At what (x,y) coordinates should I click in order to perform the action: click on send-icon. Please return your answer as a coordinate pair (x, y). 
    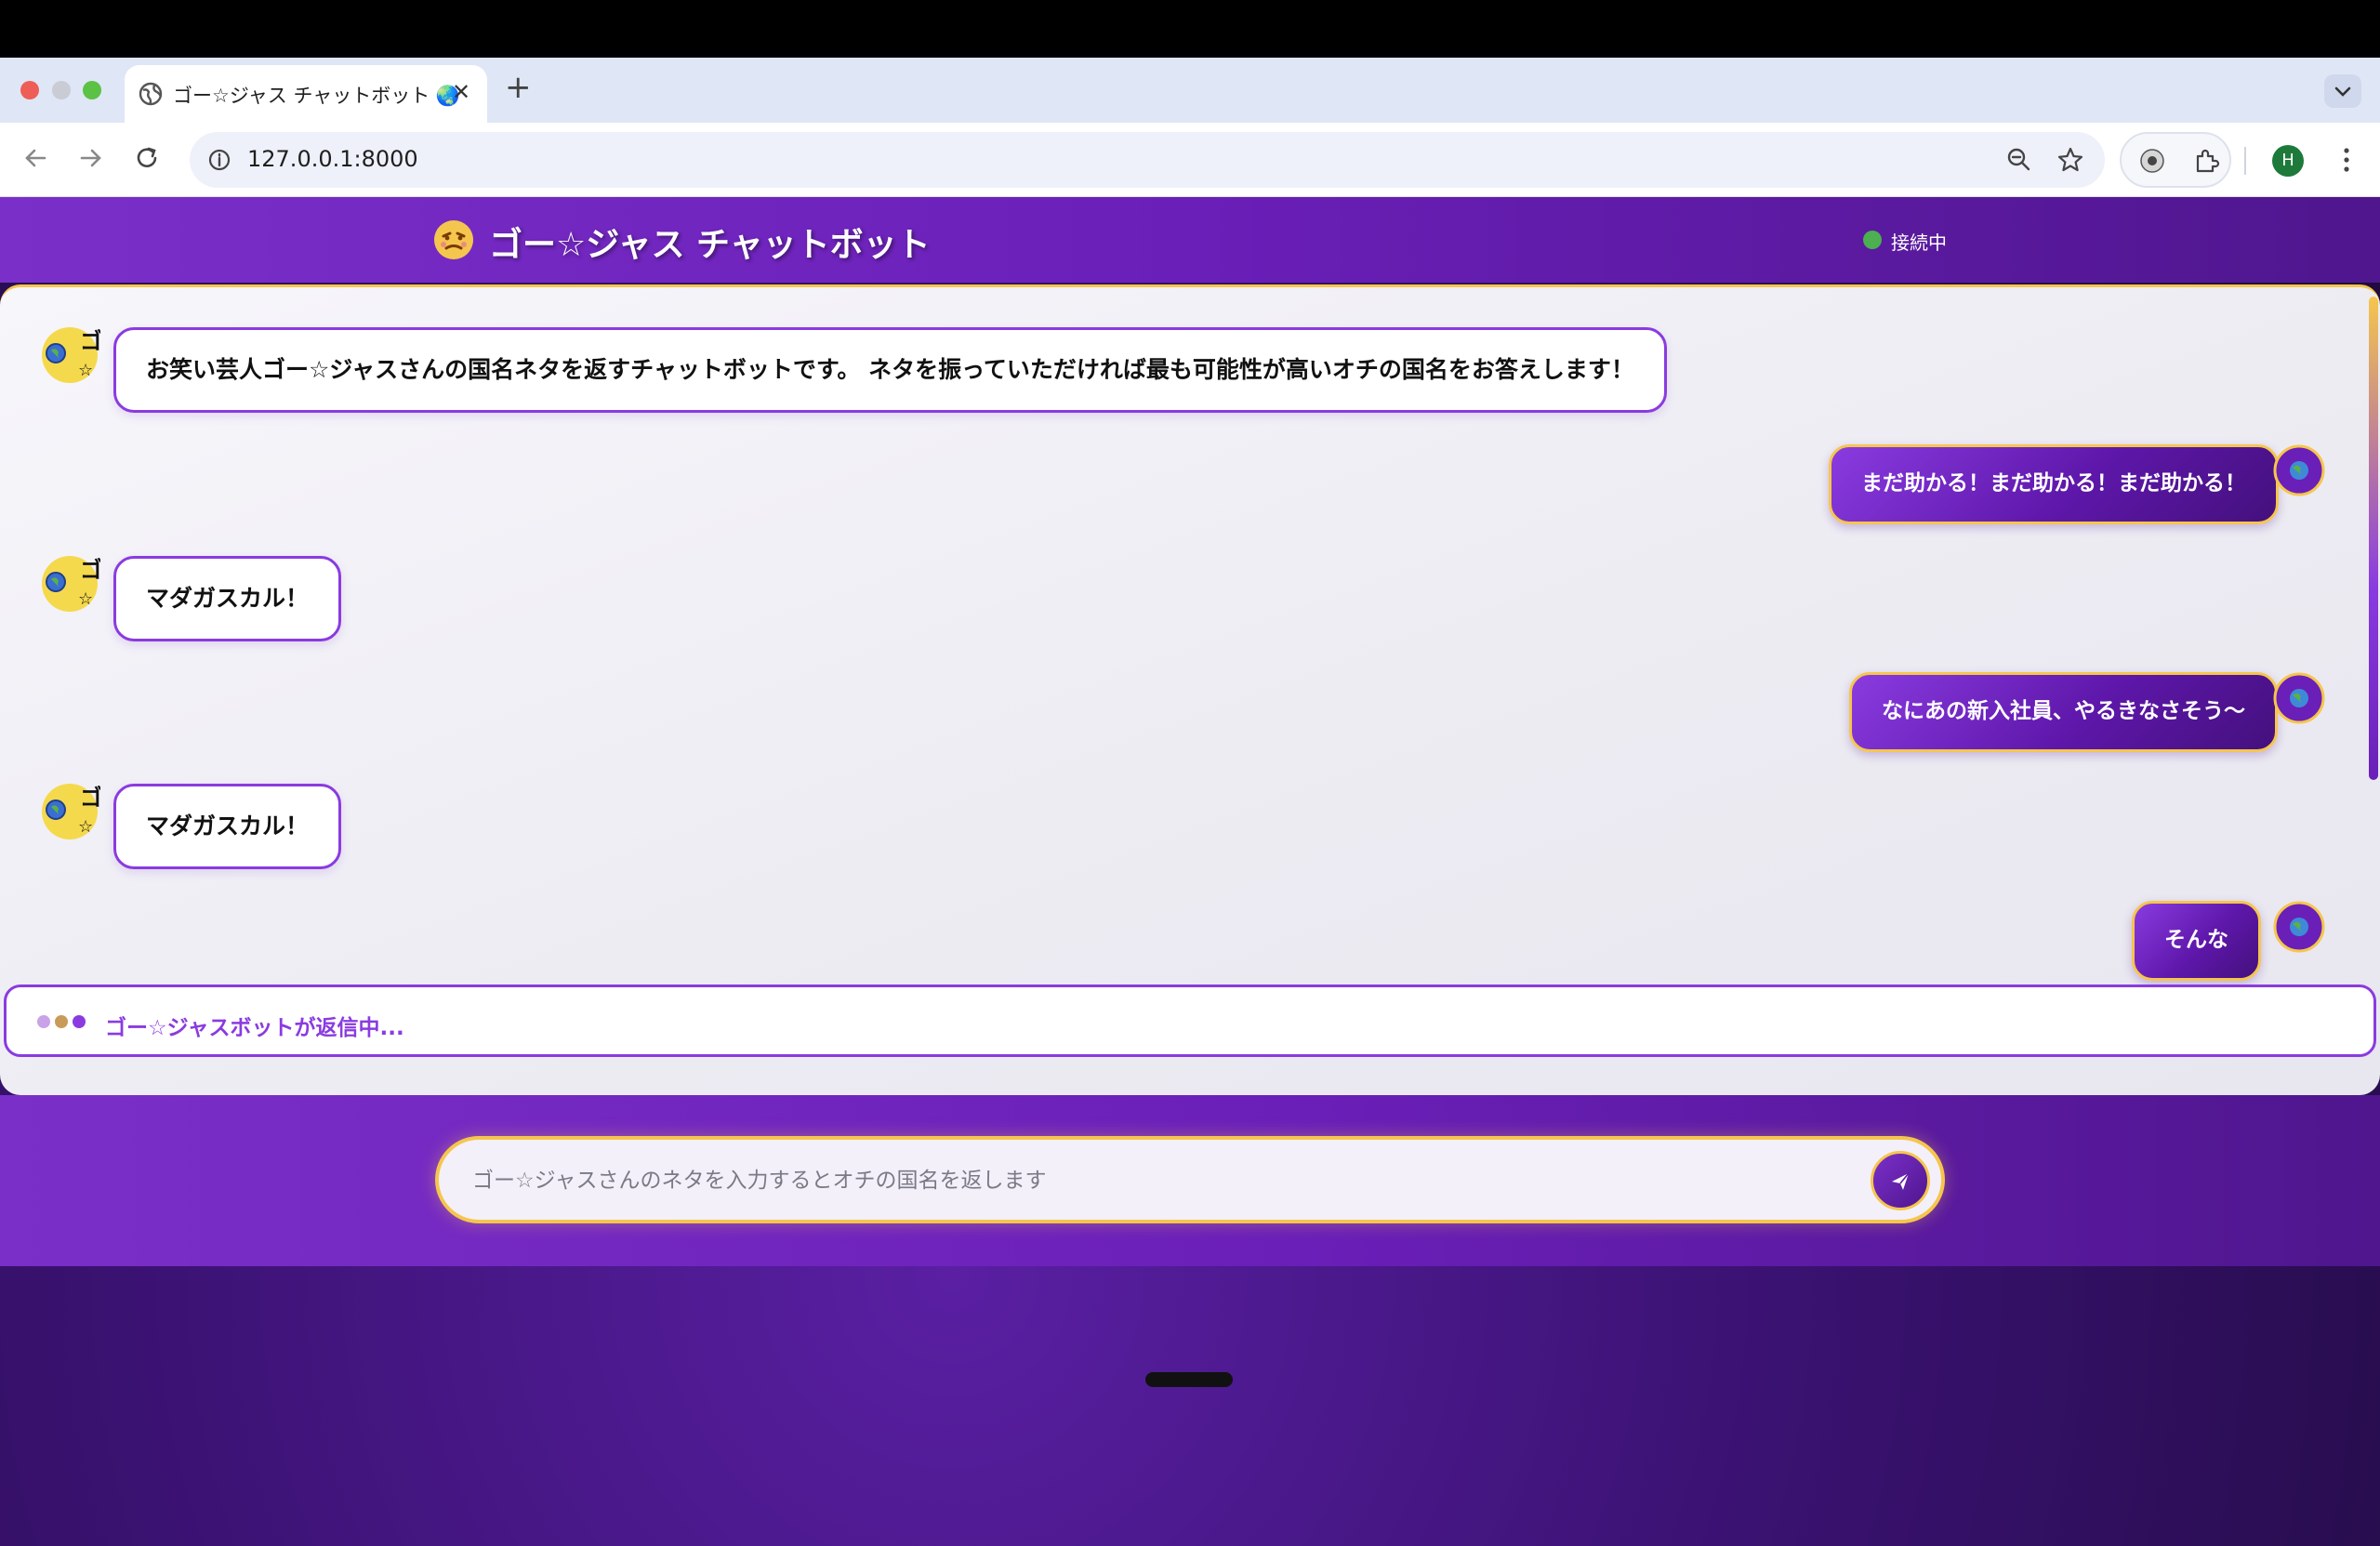
    Looking at the image, I should click on (1901, 1181).